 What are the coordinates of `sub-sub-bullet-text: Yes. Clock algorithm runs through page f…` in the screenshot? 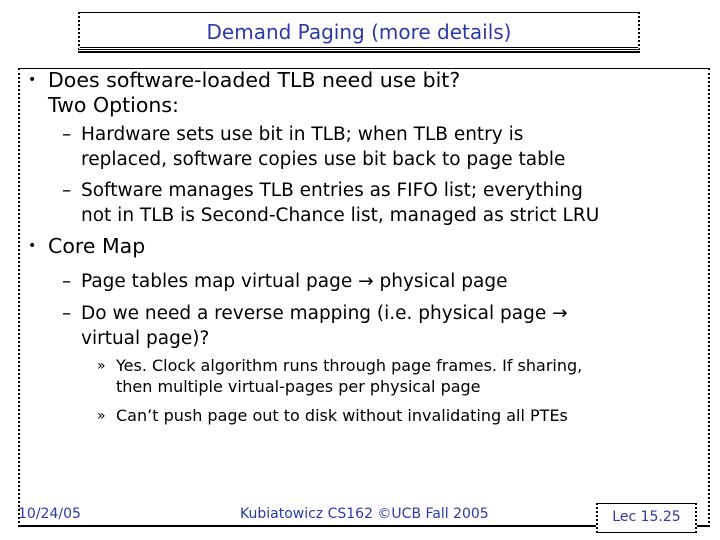 It's located at (349, 365).